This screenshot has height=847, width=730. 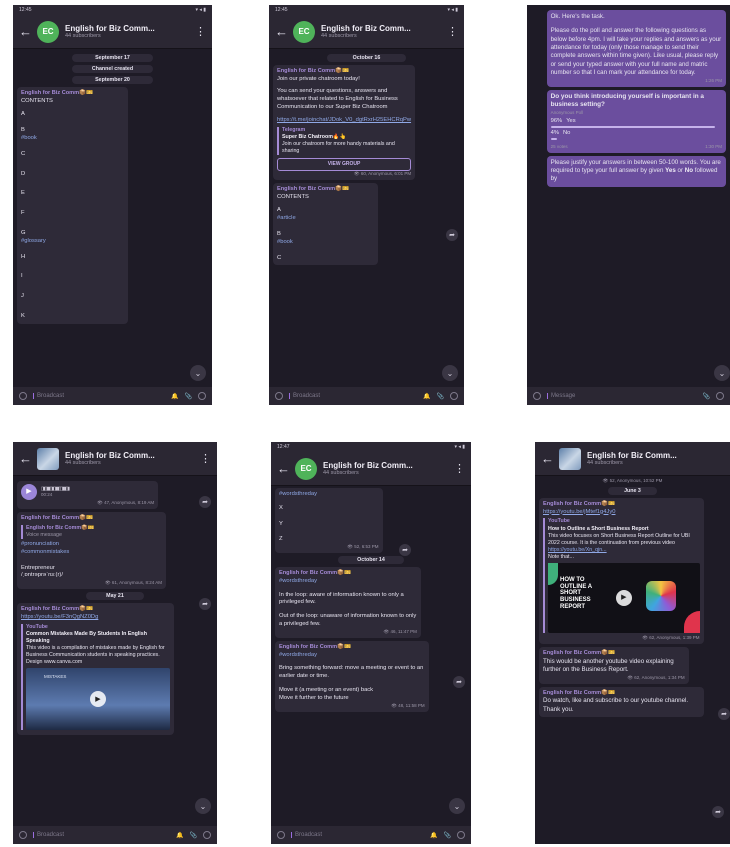 I want to click on video-thumbnail: MISTAKES ▶, so click(x=98, y=699).